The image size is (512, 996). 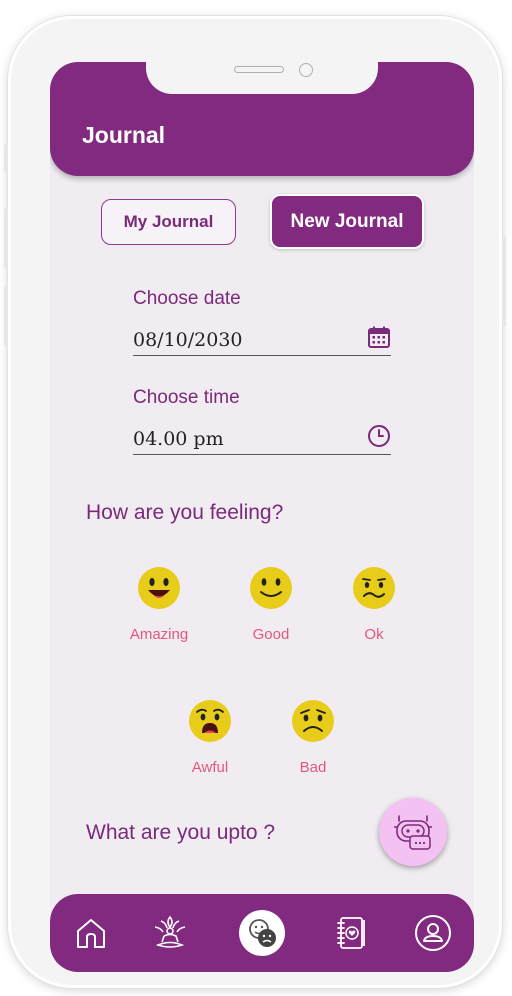 I want to click on date-label: Choose date, so click(x=187, y=298).